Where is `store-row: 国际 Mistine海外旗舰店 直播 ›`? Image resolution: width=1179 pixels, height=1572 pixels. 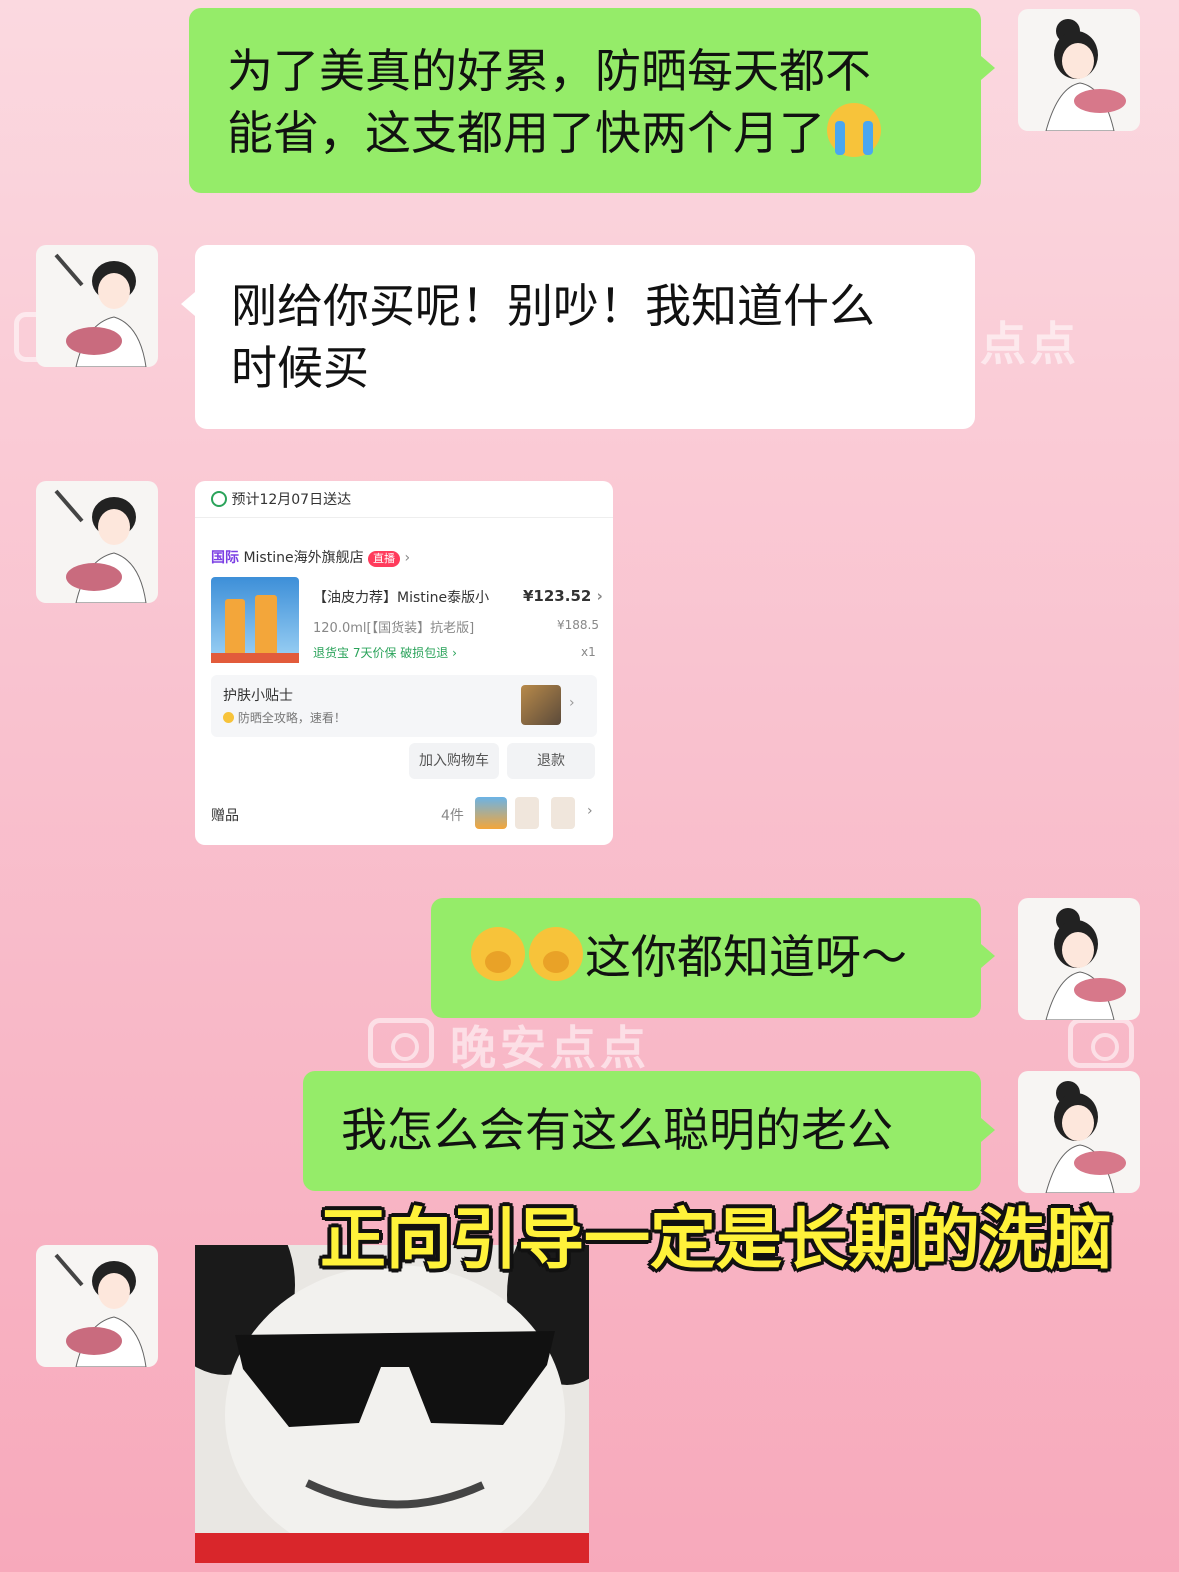
store-row: 国际 Mistine海外旗舰店 直播 › is located at coordinates (310, 557).